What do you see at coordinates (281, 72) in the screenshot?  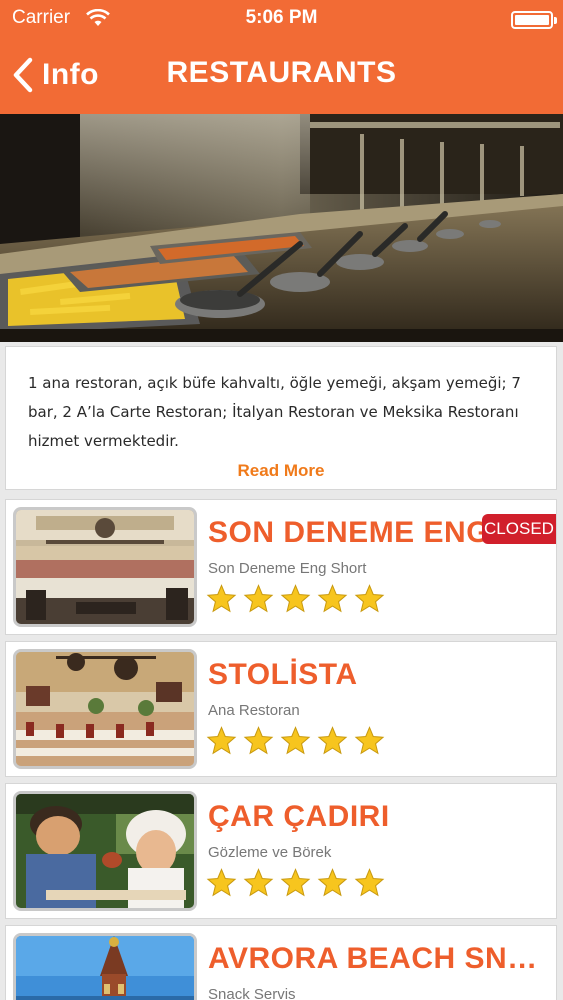 I see `page-title: RESTAURANTS` at bounding box center [281, 72].